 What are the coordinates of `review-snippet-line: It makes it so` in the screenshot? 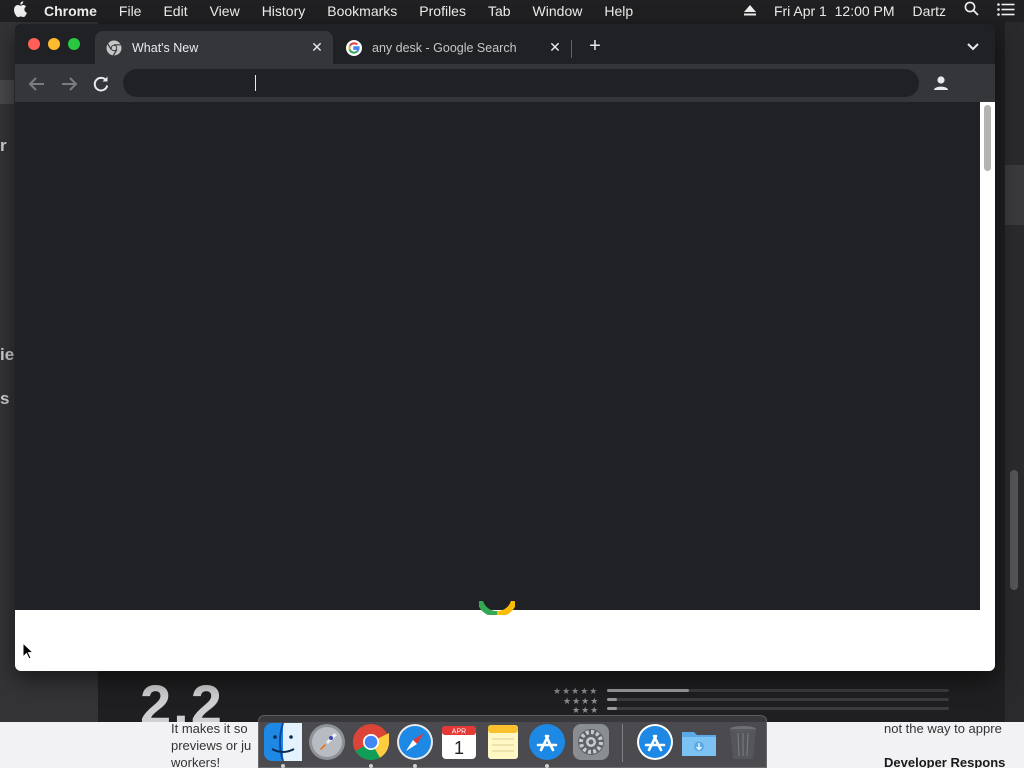 It's located at (209, 728).